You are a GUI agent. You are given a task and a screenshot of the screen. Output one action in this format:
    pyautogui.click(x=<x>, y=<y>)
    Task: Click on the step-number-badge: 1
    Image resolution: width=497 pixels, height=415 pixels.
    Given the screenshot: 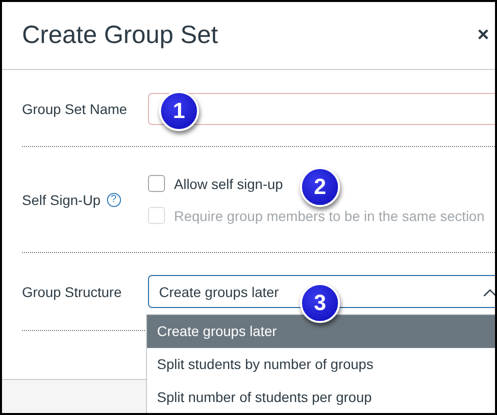 What is the action you would take?
    pyautogui.click(x=179, y=111)
    